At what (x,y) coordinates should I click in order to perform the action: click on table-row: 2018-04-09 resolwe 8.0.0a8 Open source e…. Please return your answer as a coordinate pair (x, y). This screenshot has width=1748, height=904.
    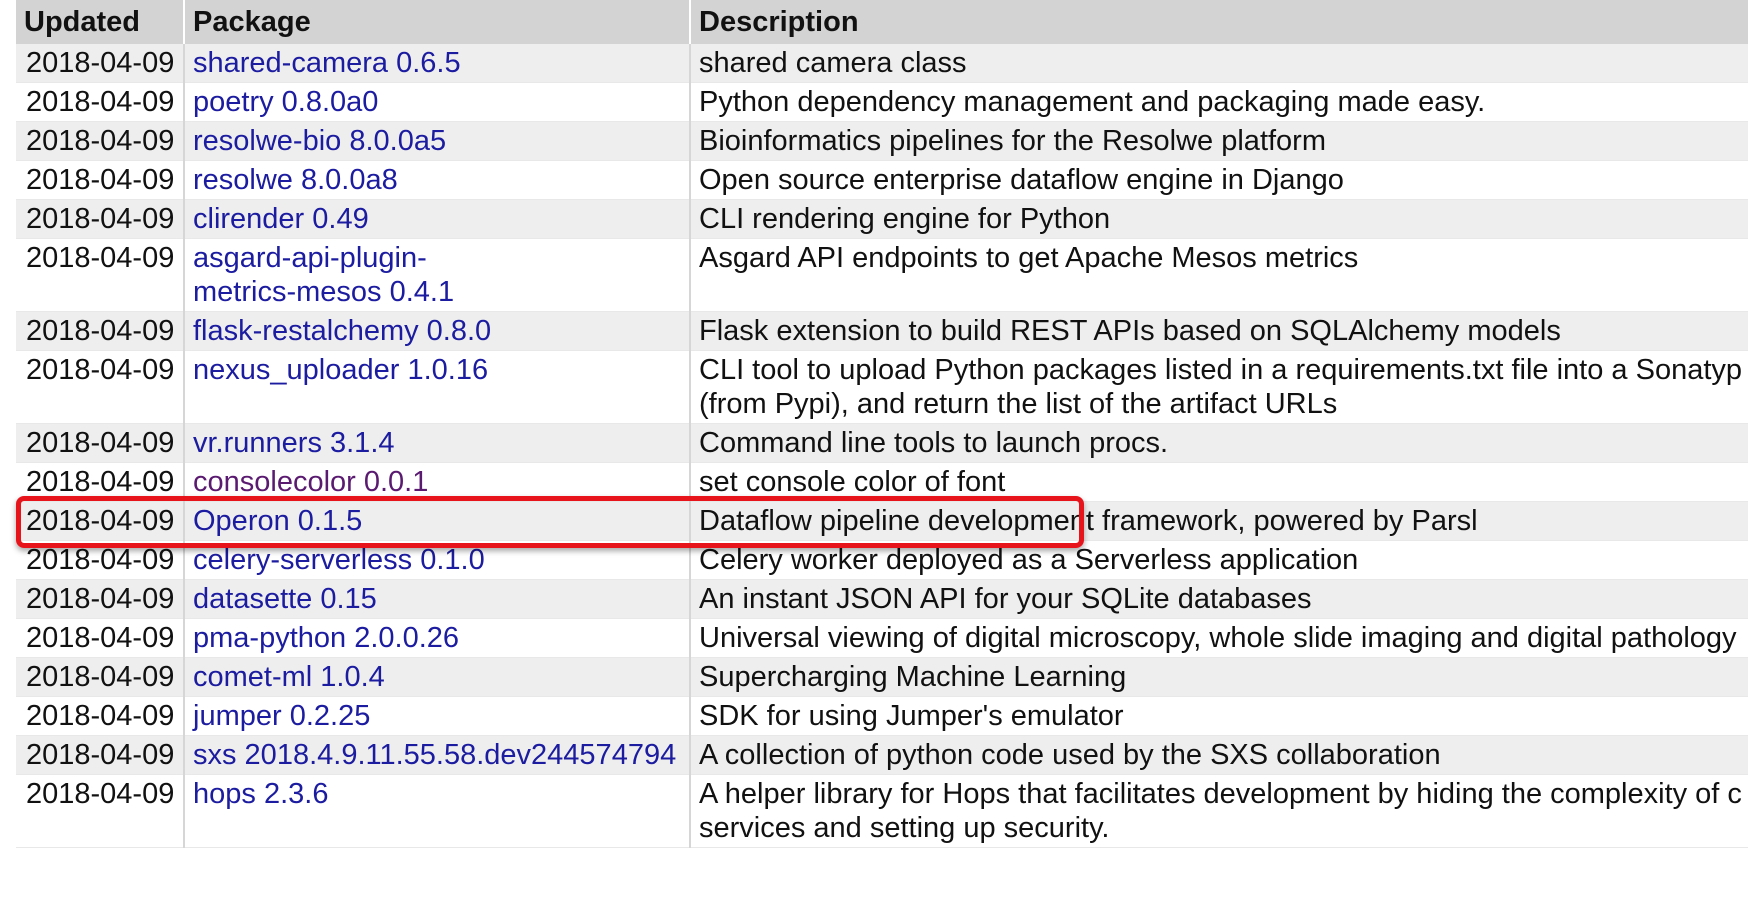
    Looking at the image, I should click on (882, 180).